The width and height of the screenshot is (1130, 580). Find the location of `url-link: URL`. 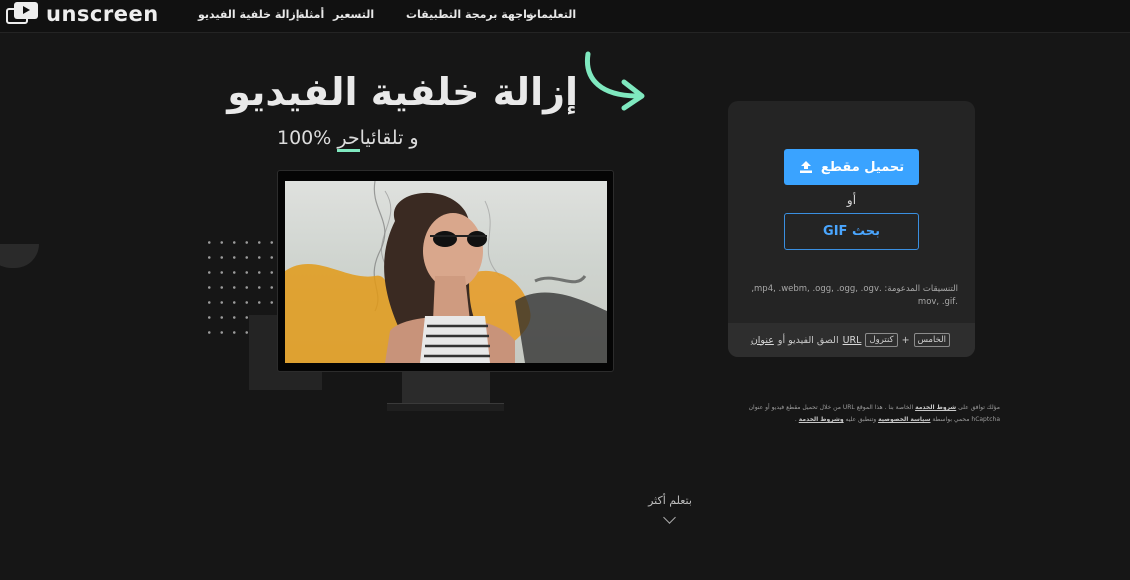

url-link: URL is located at coordinates (852, 340).